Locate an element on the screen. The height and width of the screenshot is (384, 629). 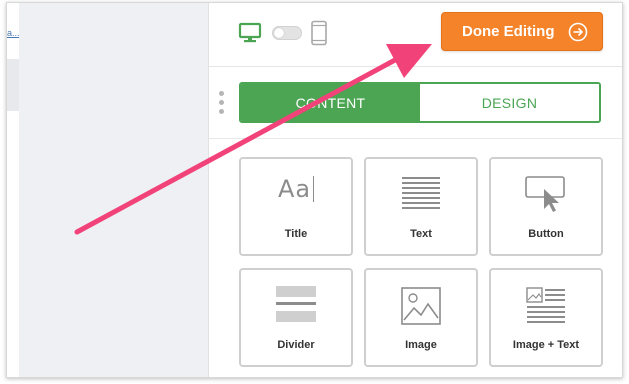
block-text: Text is located at coordinates (421, 206).